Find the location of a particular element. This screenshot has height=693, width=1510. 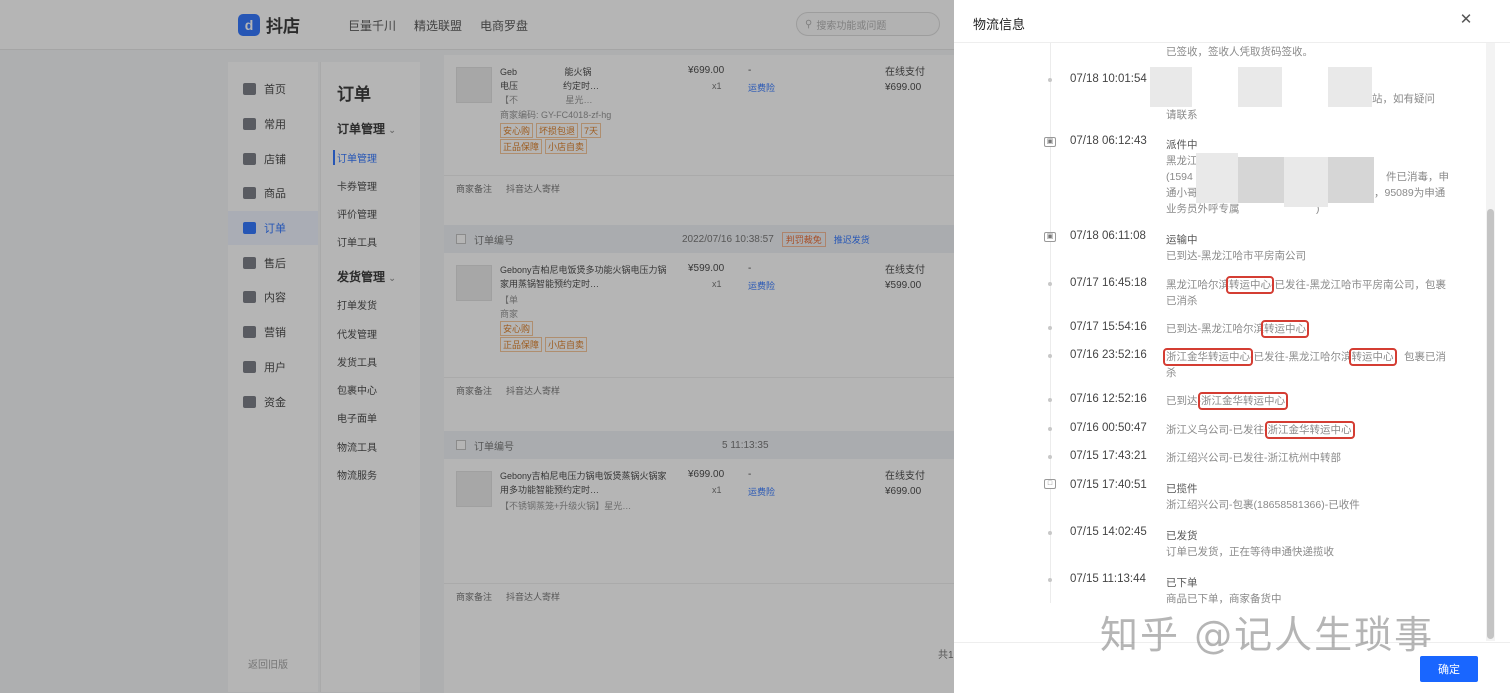

event-desc: 浙江义乌公司-已发往-浙江金华转运中心 is located at coordinates (1260, 430).